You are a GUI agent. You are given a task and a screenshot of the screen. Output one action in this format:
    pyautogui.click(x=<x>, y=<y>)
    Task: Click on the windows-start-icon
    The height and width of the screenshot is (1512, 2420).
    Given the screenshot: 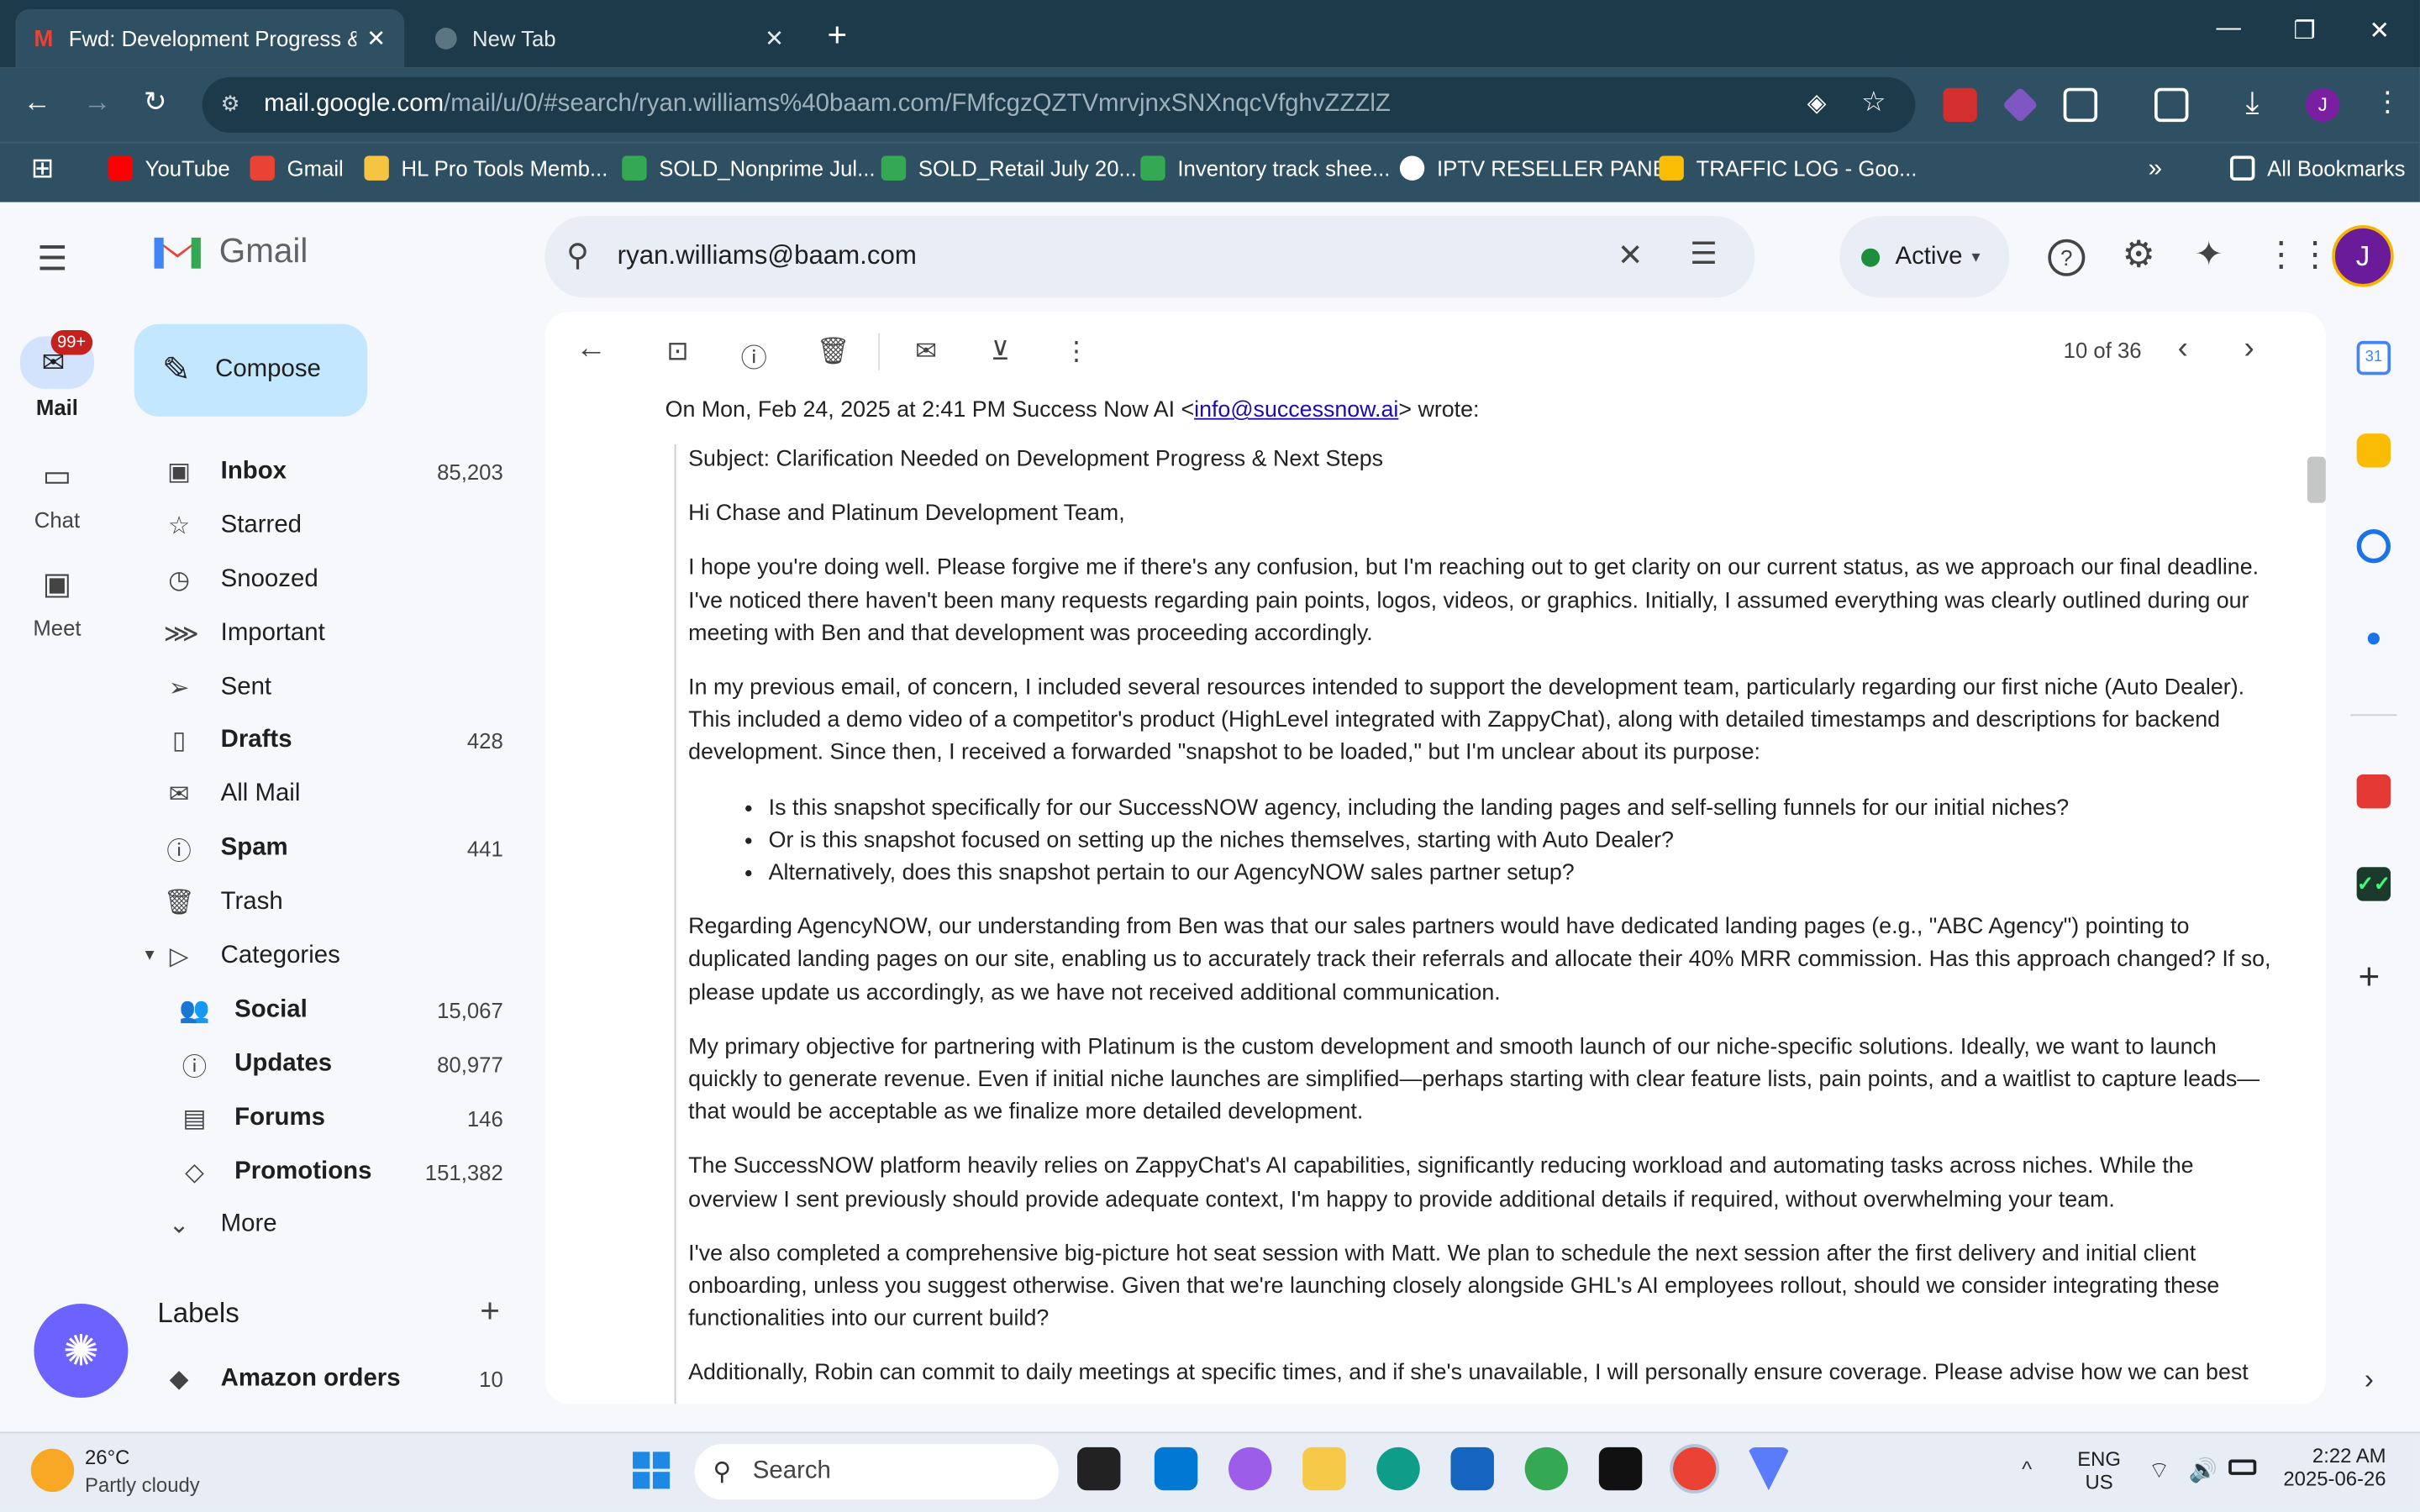 What is the action you would take?
    pyautogui.click(x=652, y=1470)
    